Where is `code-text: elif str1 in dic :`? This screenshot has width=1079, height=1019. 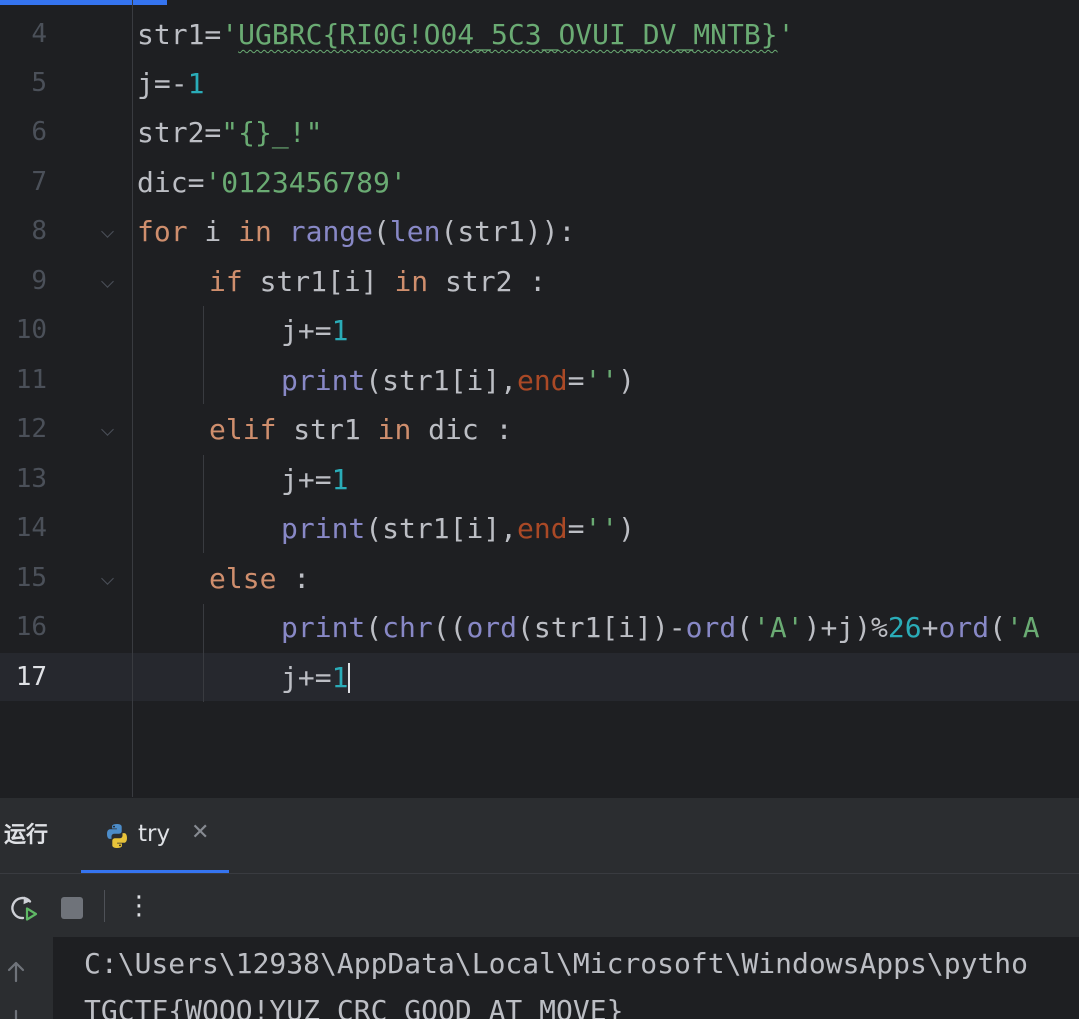 code-text: elif str1 in dic : is located at coordinates (361, 429).